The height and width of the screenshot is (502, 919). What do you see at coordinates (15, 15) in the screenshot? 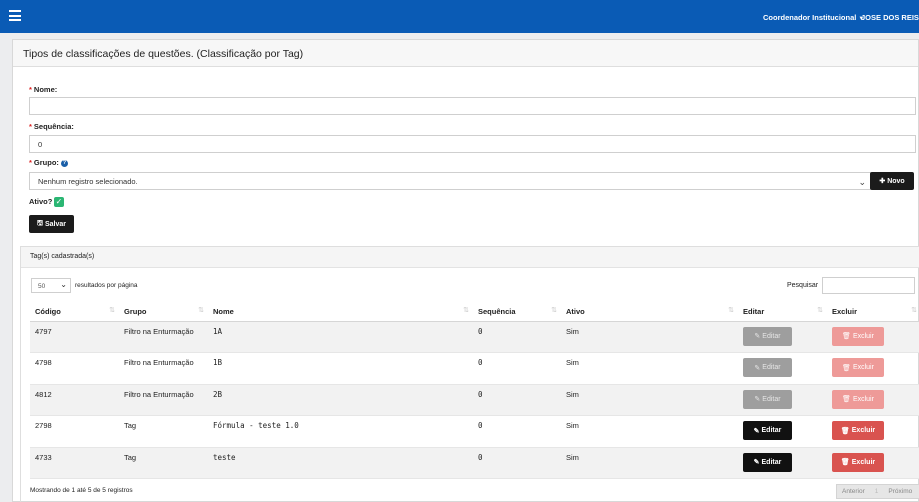
I see `menu-icon` at bounding box center [15, 15].